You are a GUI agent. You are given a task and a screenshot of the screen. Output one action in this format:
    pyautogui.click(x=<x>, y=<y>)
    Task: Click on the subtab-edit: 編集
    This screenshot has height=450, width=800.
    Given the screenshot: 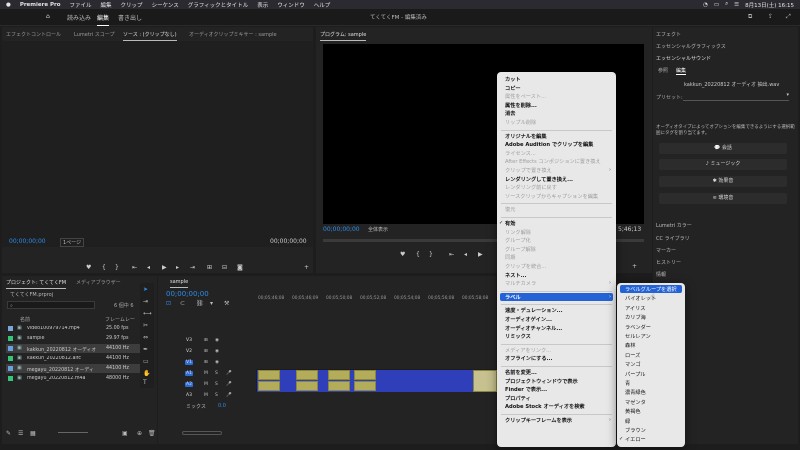 What is the action you would take?
    pyautogui.click(x=681, y=71)
    